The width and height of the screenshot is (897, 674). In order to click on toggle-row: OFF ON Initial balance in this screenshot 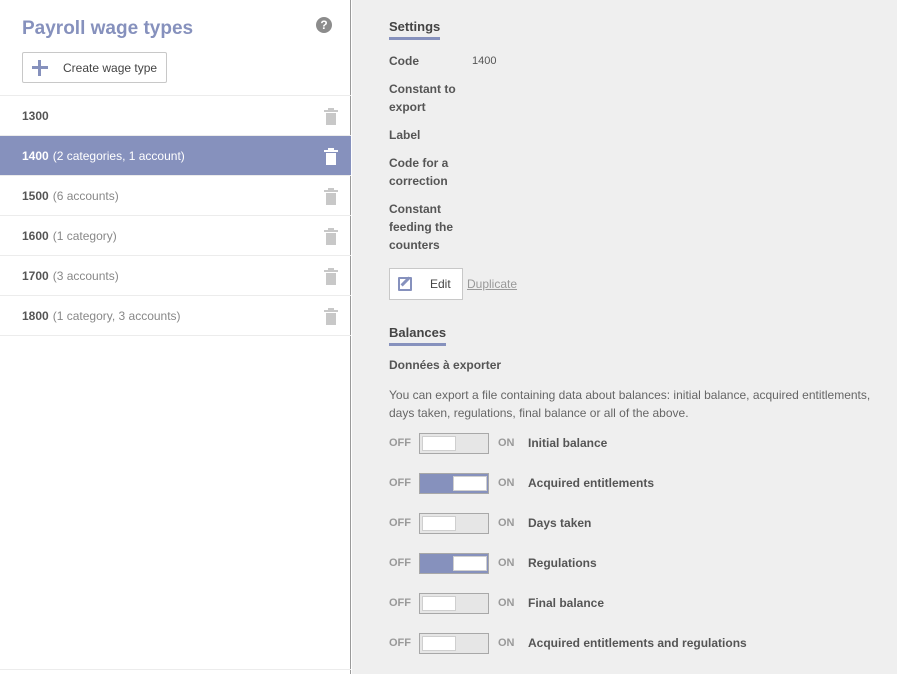, I will do `click(498, 443)`.